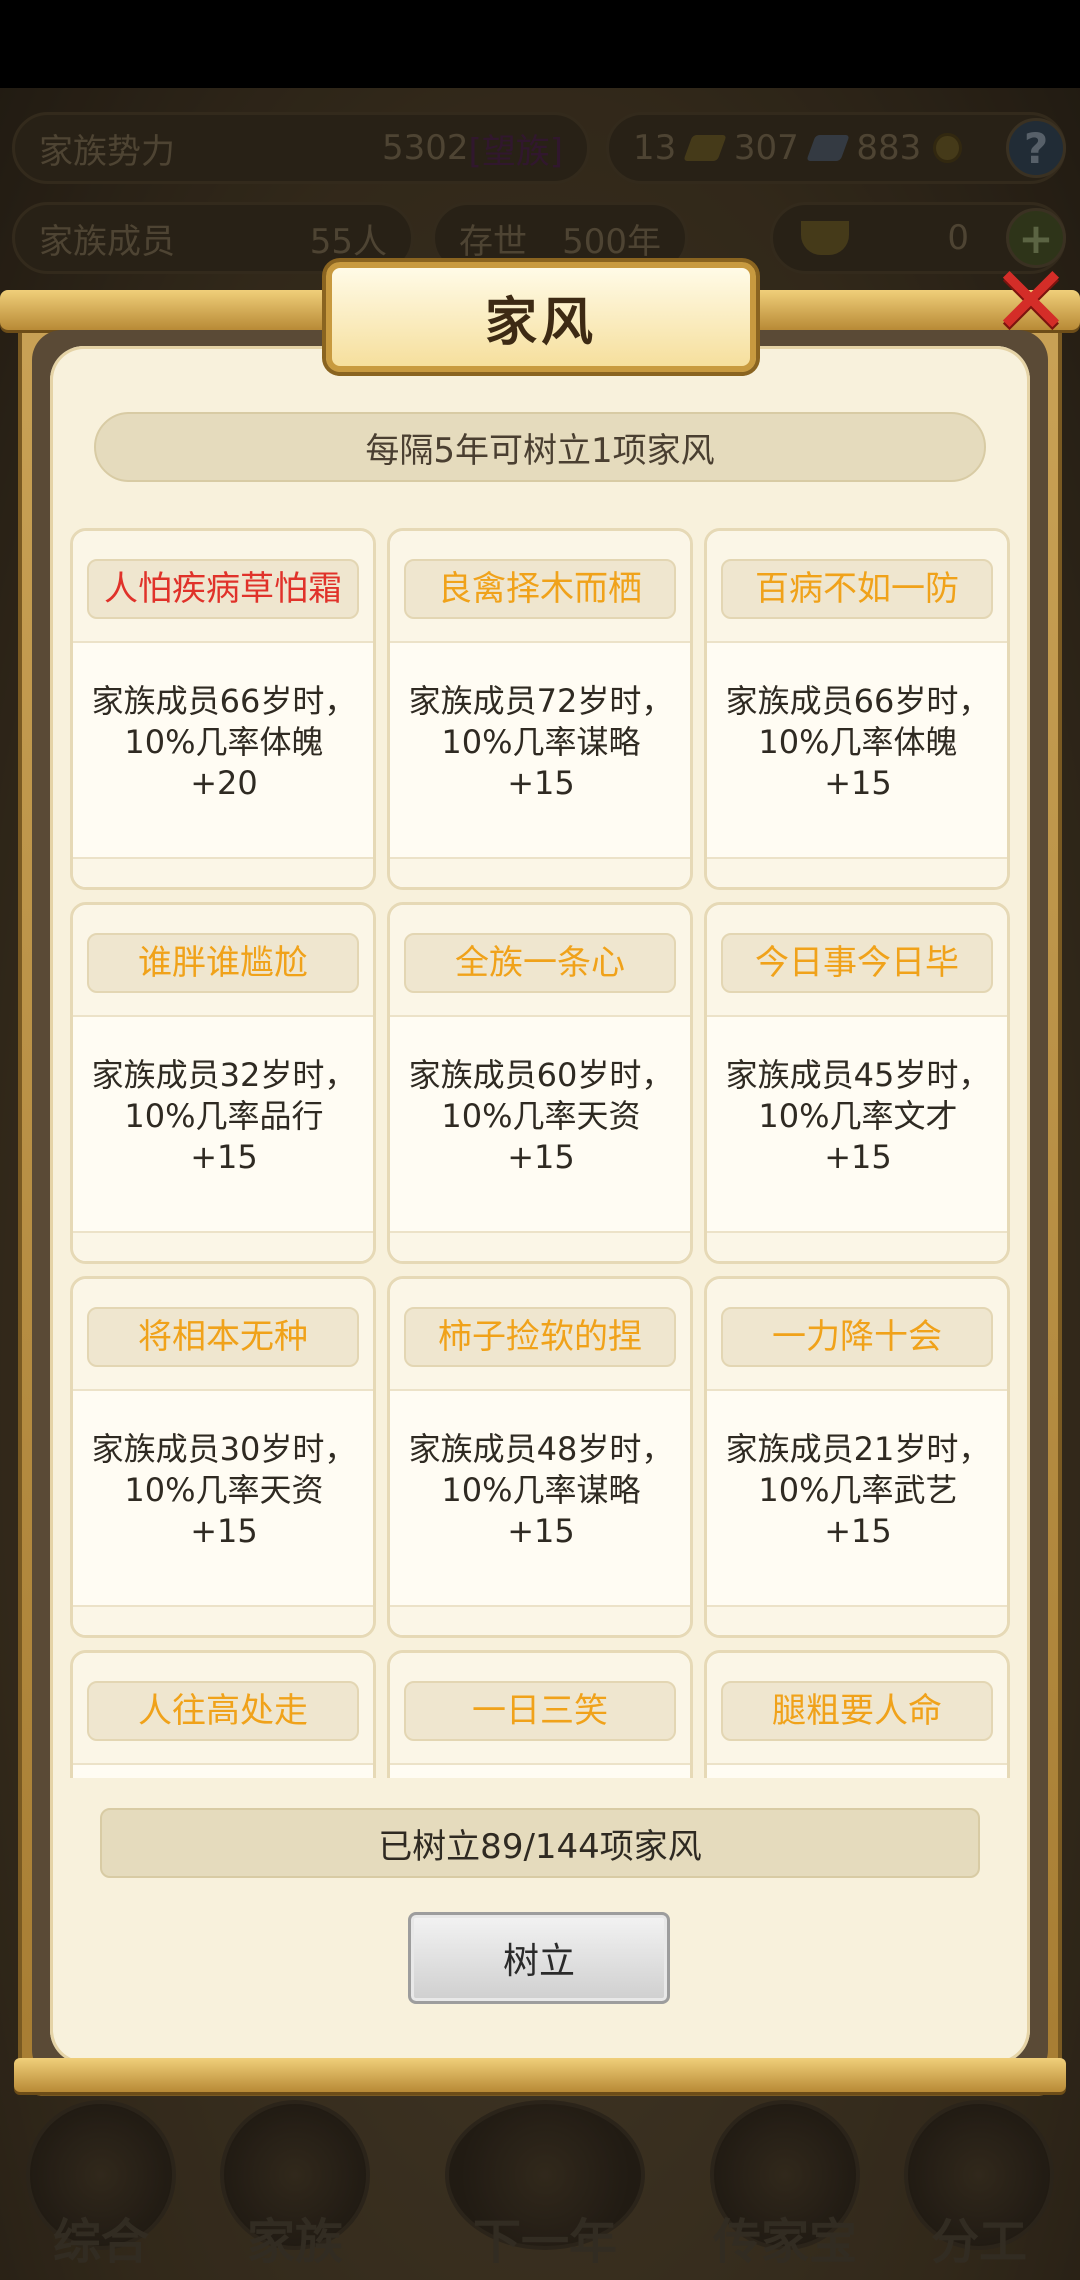 The width and height of the screenshot is (1080, 2280). I want to click on motto-effect: 家族成员45岁时，10%几率文才+15, so click(858, 1116).